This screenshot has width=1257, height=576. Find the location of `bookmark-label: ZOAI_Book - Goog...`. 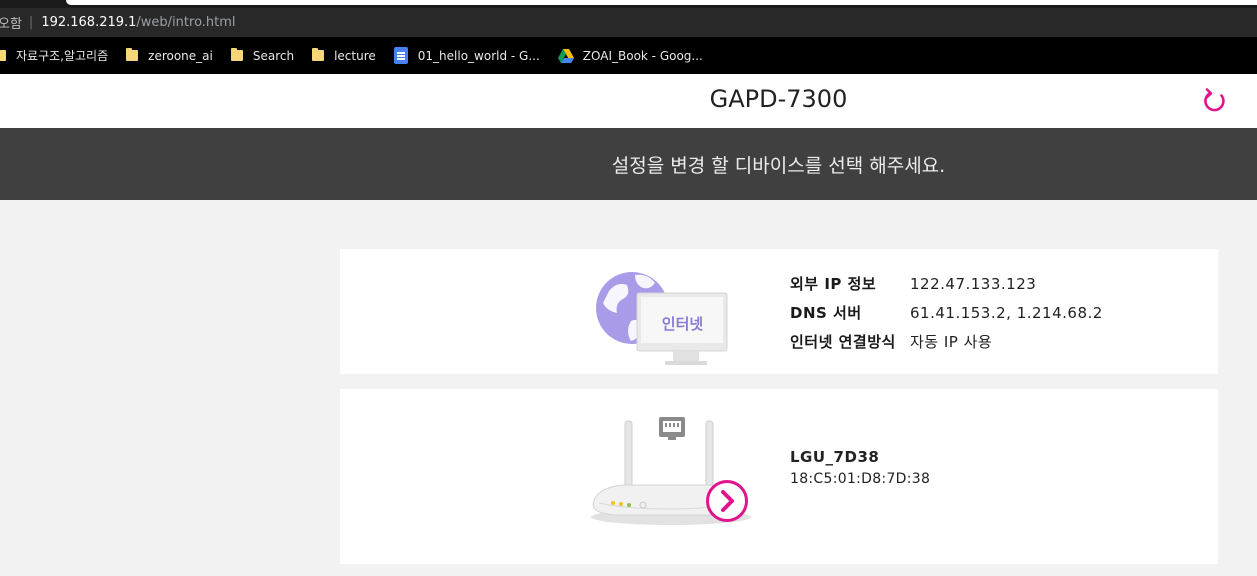

bookmark-label: ZOAI_Book - Goog... is located at coordinates (642, 55).